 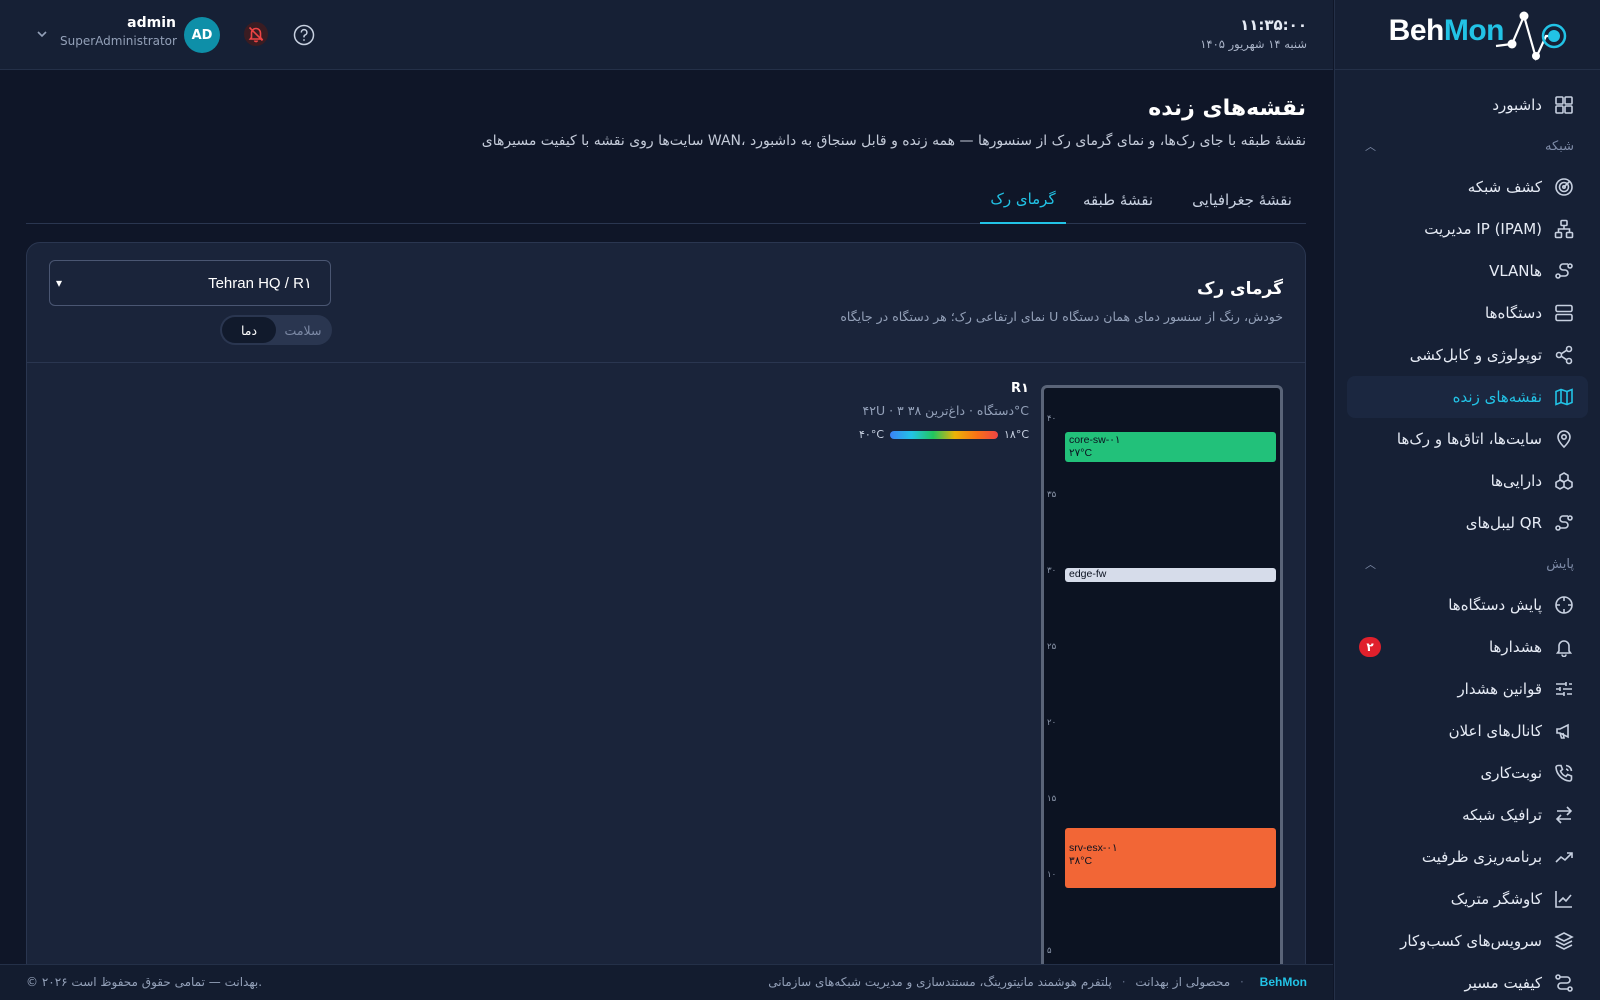 I want to click on sidebar-section-label: پایش, so click(x=1560, y=564).